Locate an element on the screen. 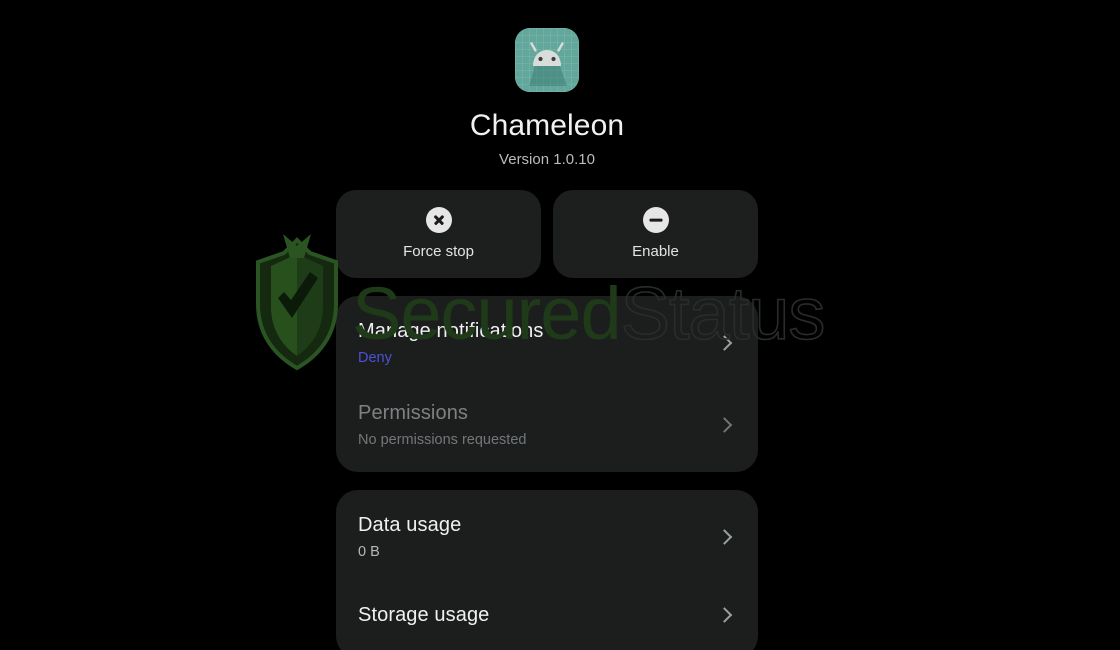 This screenshot has height=650, width=1120. data-usage-row: Data usage 0 B is located at coordinates (547, 537).